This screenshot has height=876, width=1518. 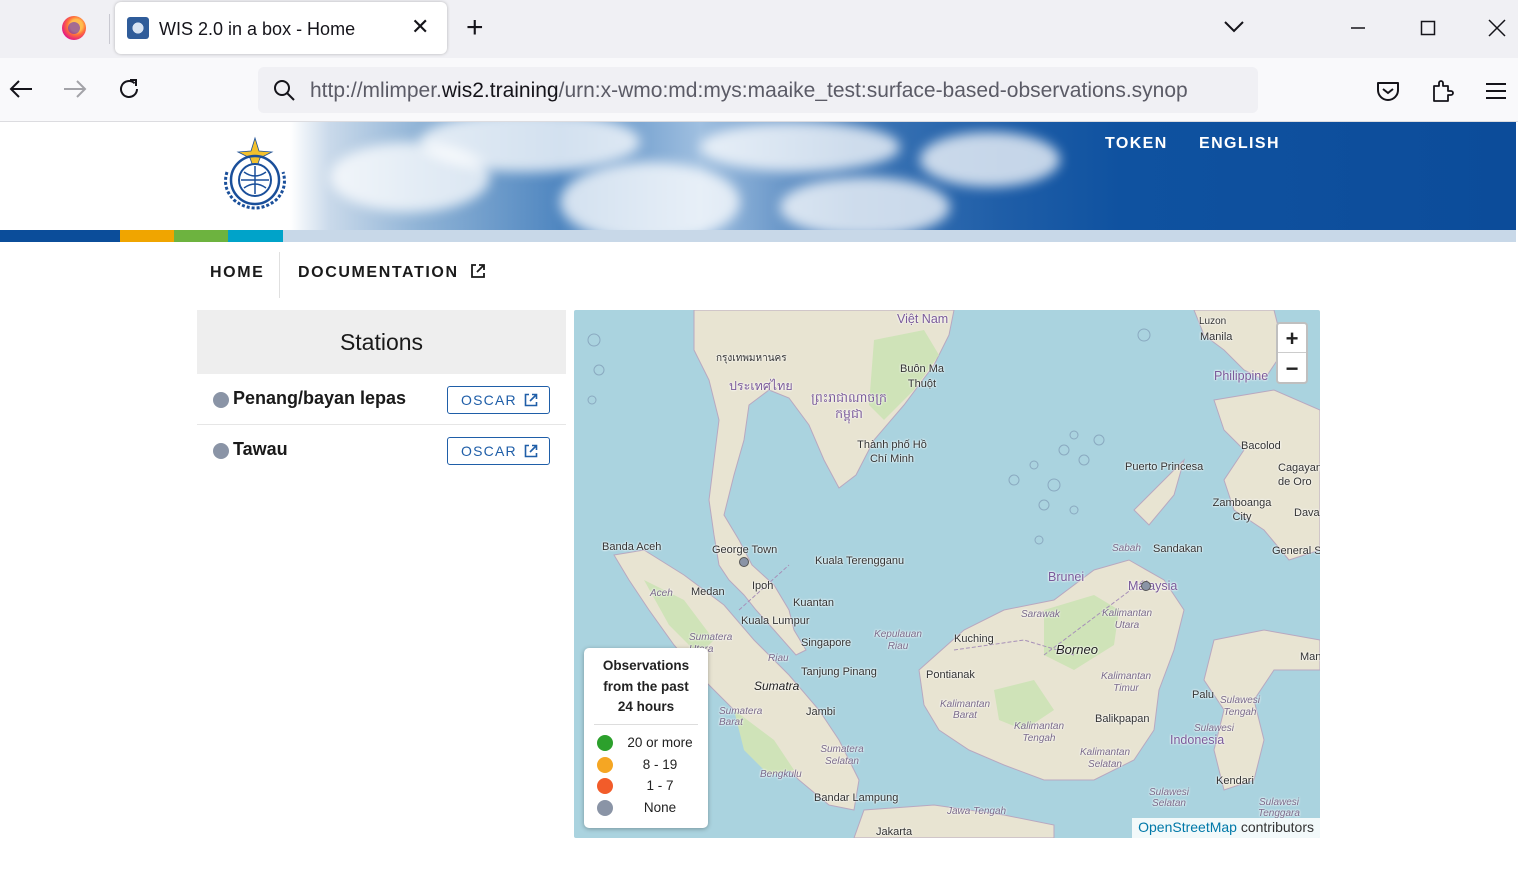 I want to click on map-label: Bacolod, so click(x=1261, y=446).